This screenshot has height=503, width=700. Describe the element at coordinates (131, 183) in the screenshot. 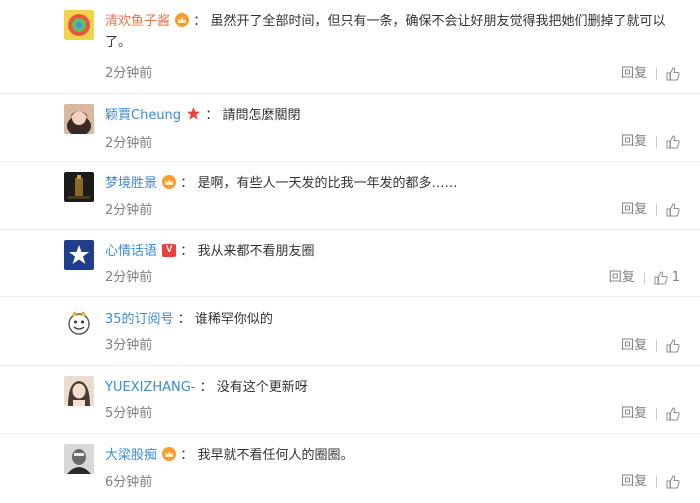

I see `username-link: 梦境胜景` at that location.